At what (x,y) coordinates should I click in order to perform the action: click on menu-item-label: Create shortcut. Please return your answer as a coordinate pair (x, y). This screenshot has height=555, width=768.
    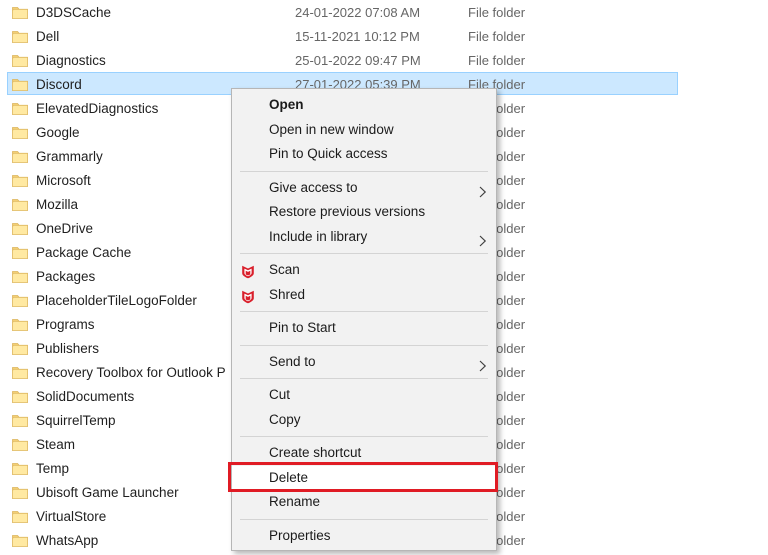
    Looking at the image, I should click on (315, 452).